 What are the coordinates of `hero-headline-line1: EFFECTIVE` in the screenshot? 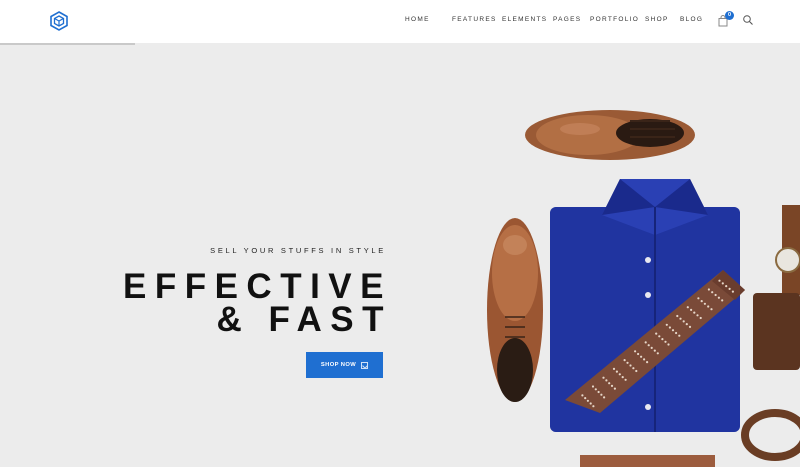 It's located at (257, 286).